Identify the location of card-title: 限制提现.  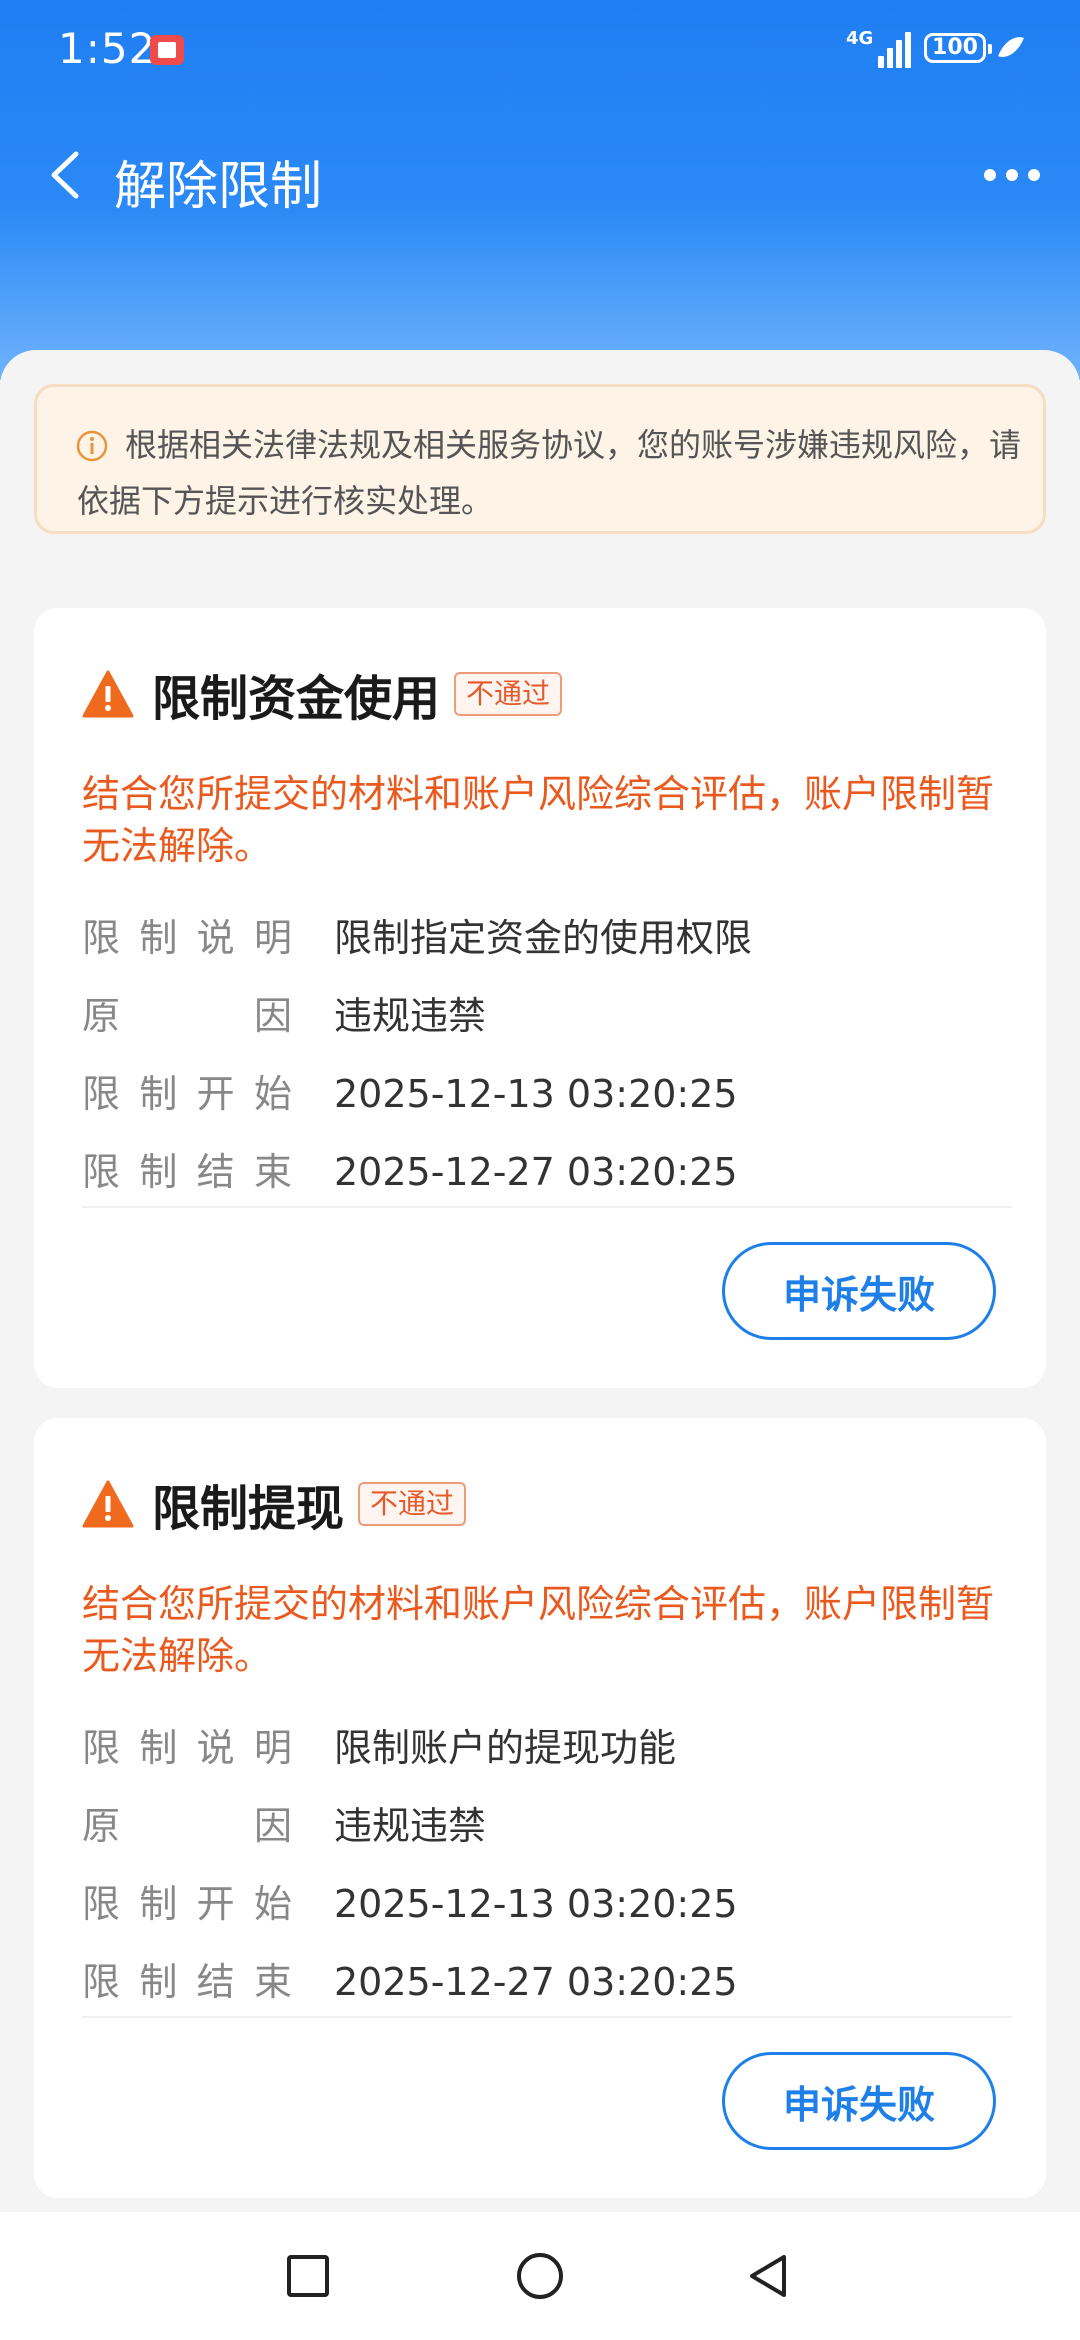
(248, 1509).